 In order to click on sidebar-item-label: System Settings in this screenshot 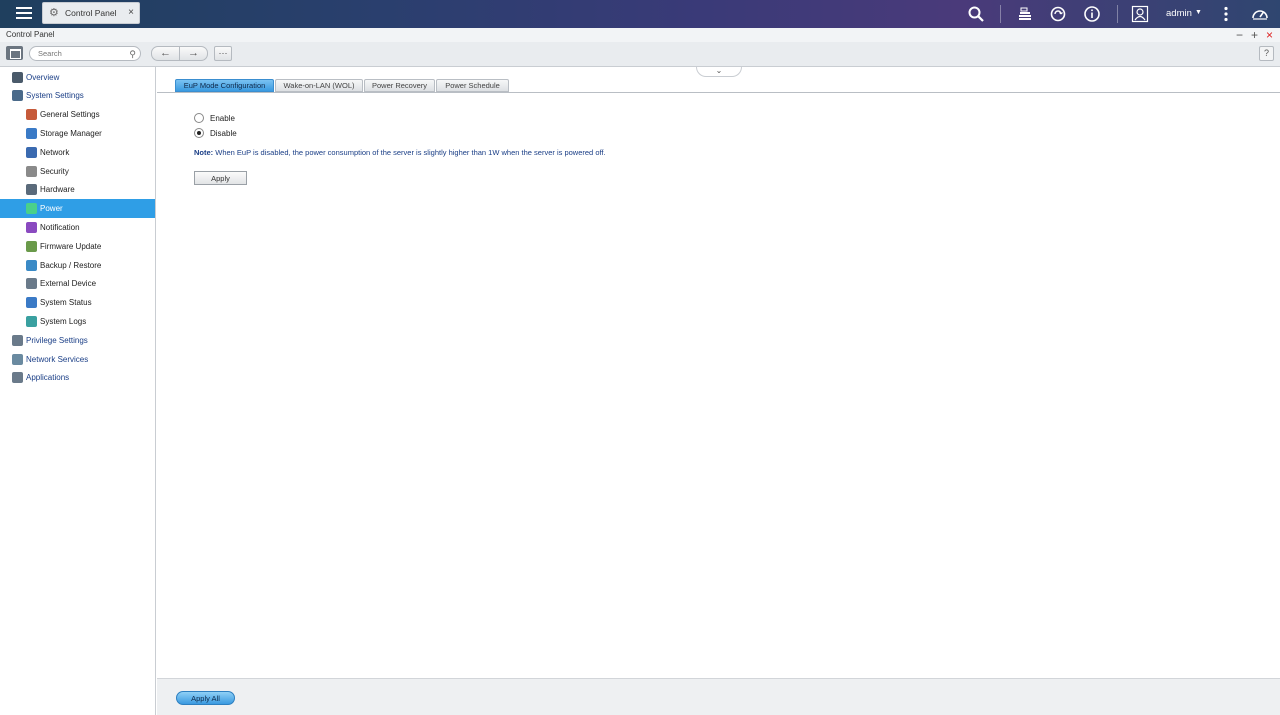, I will do `click(55, 96)`.